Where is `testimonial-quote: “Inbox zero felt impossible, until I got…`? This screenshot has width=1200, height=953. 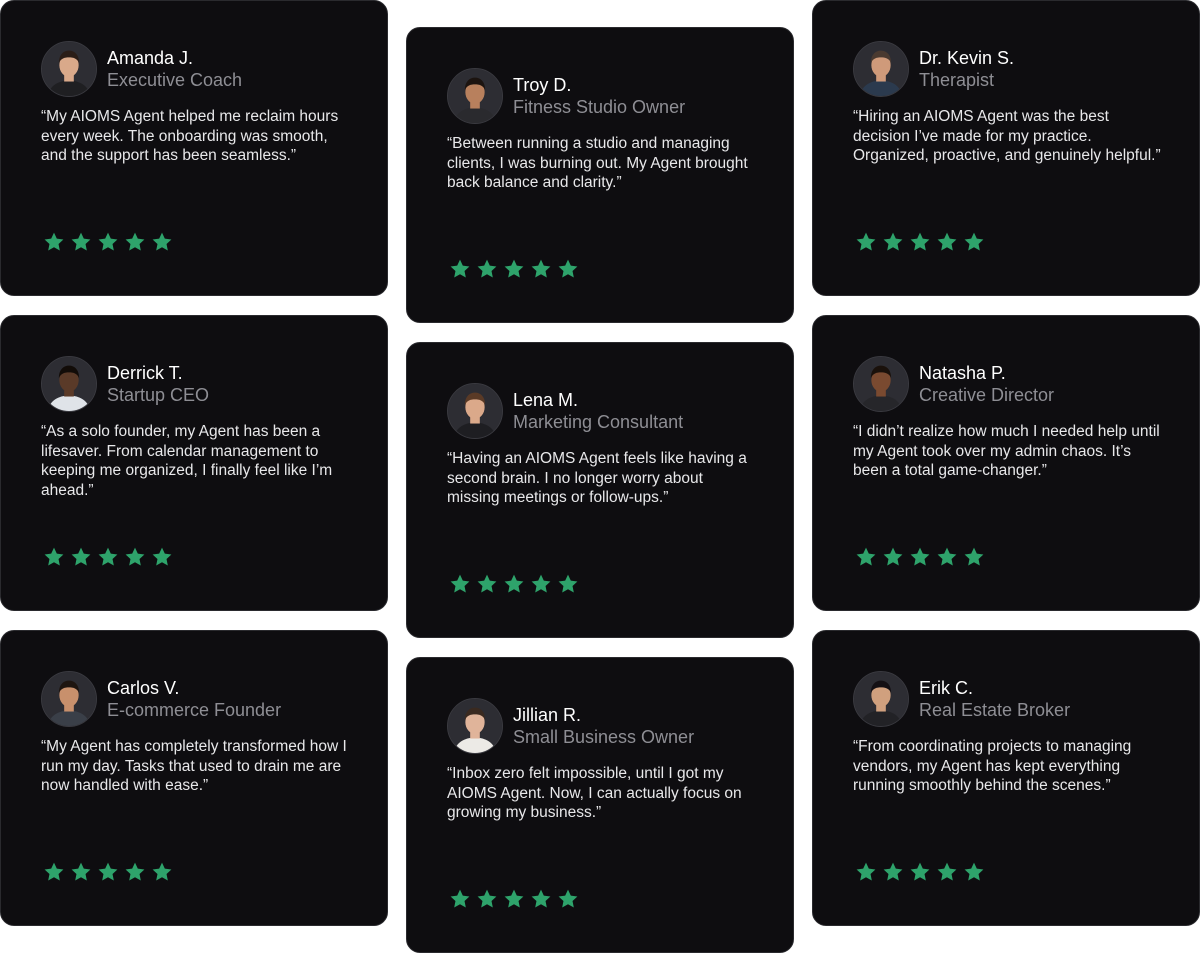 testimonial-quote: “Inbox zero felt impossible, until I got… is located at coordinates (594, 793).